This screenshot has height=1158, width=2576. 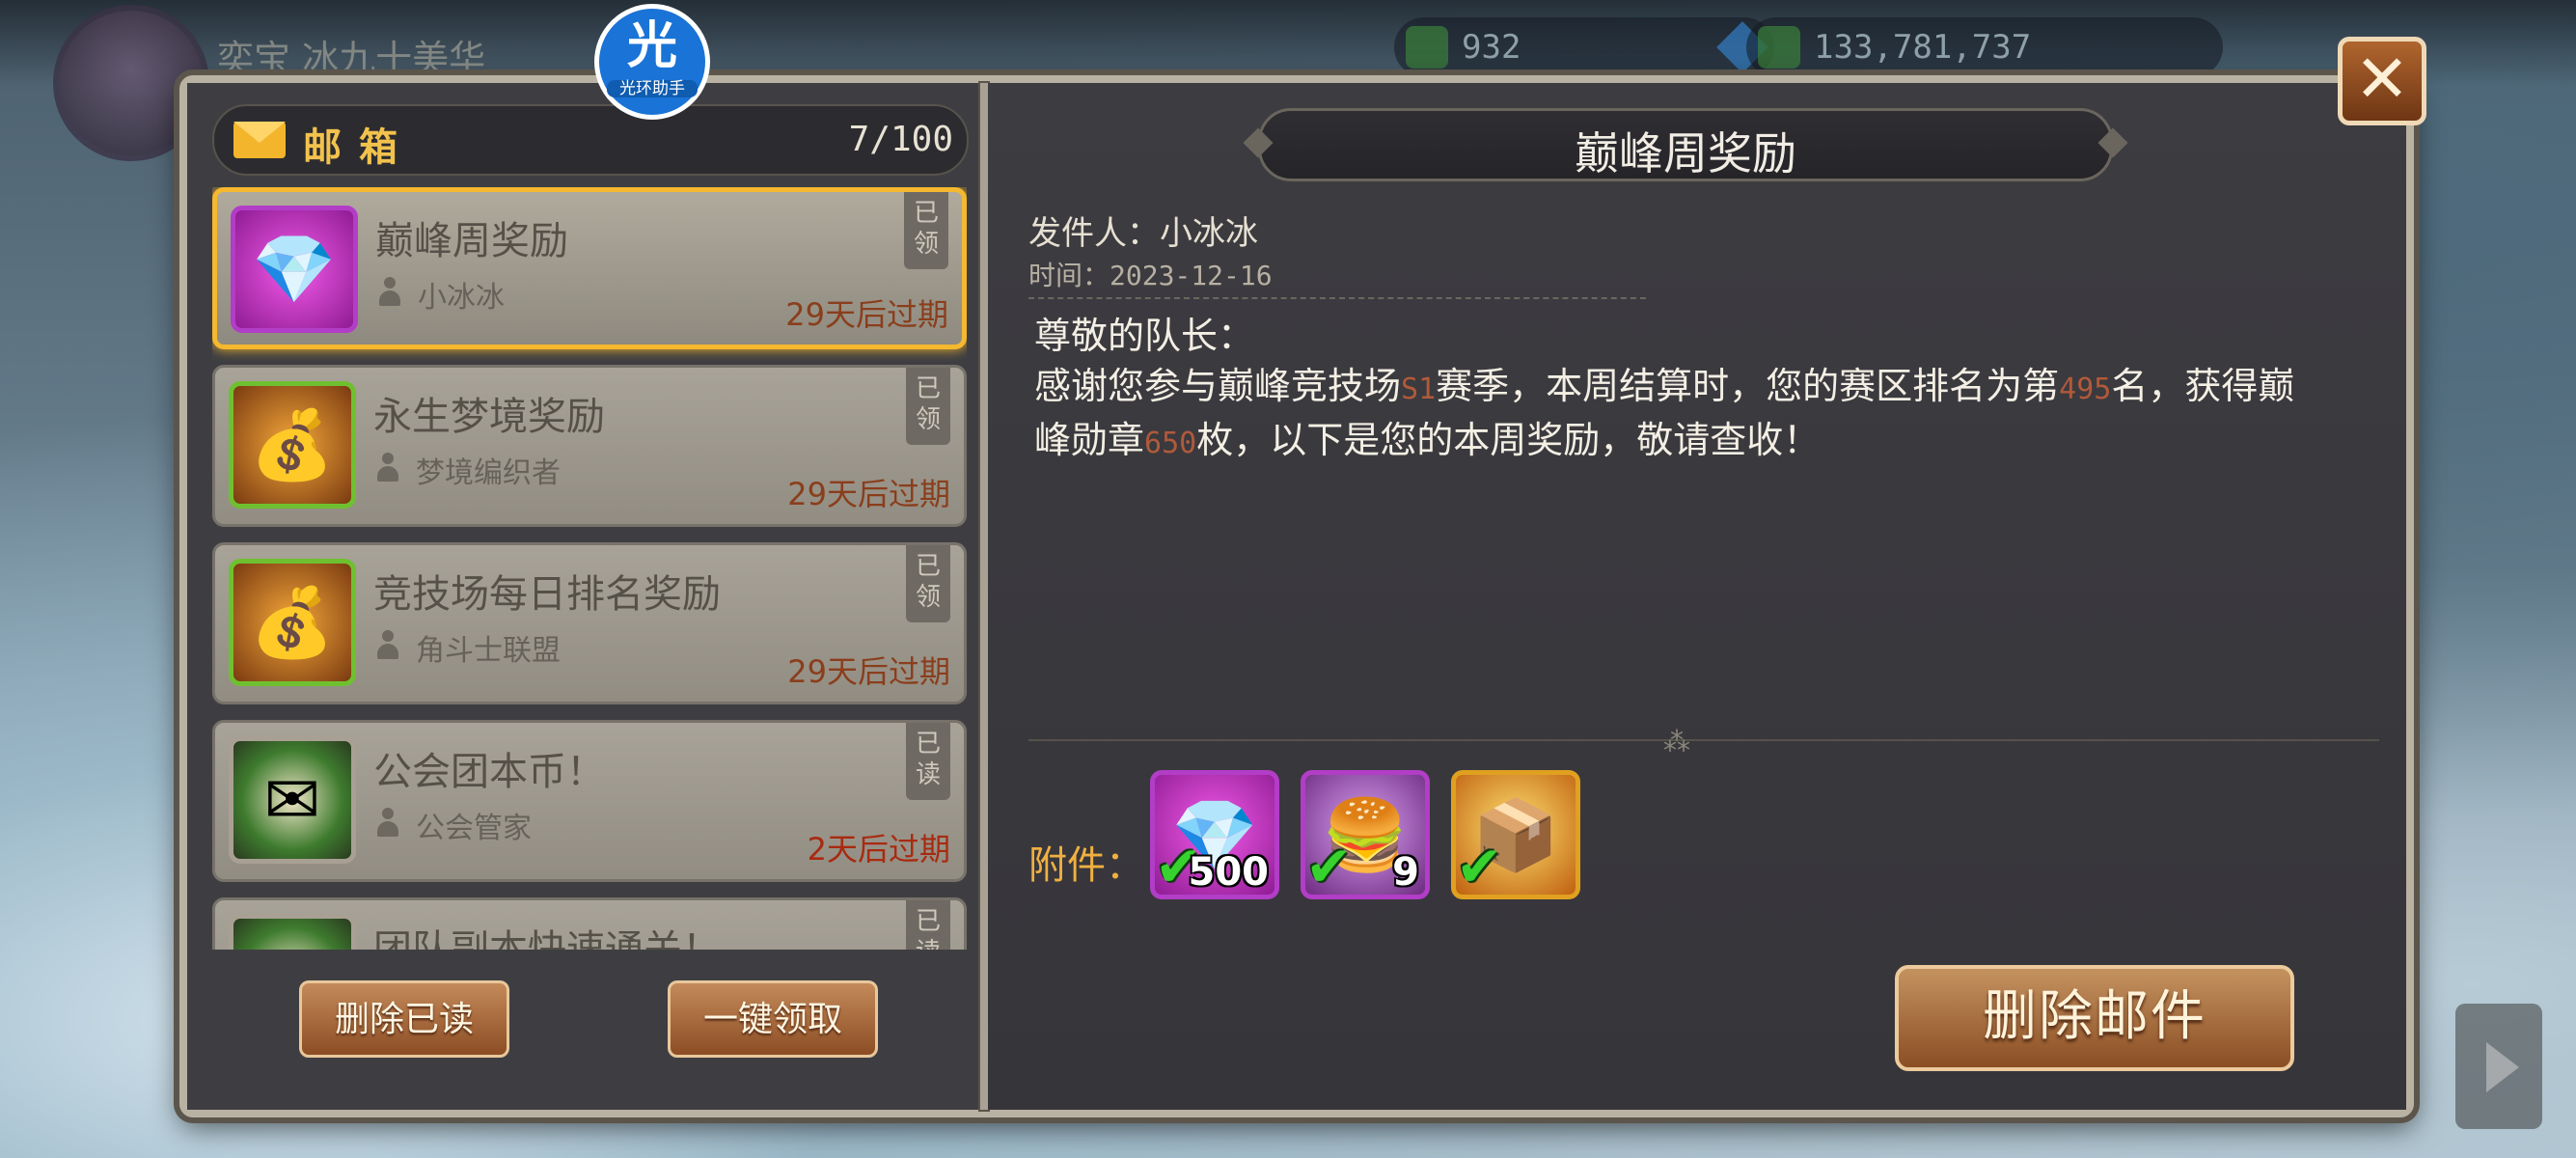 What do you see at coordinates (1365, 834) in the screenshot?
I see `attachment-burger: 🍔 ✔ 9` at bounding box center [1365, 834].